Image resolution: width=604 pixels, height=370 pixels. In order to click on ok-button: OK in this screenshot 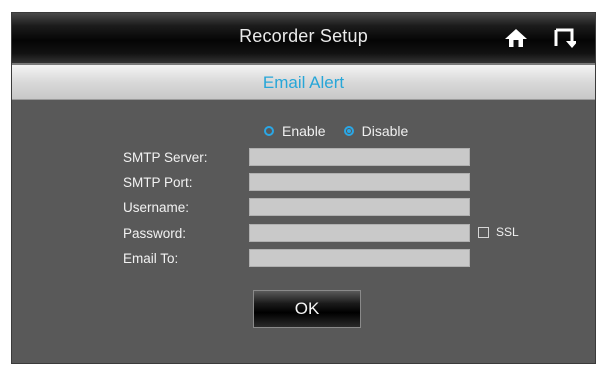, I will do `click(307, 309)`.